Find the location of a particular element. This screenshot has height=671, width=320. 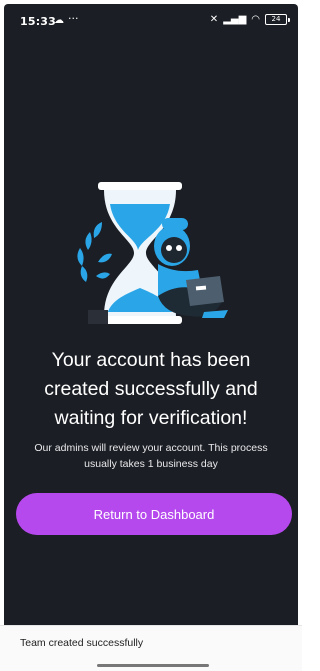

home-indicator is located at coordinates (153, 665).